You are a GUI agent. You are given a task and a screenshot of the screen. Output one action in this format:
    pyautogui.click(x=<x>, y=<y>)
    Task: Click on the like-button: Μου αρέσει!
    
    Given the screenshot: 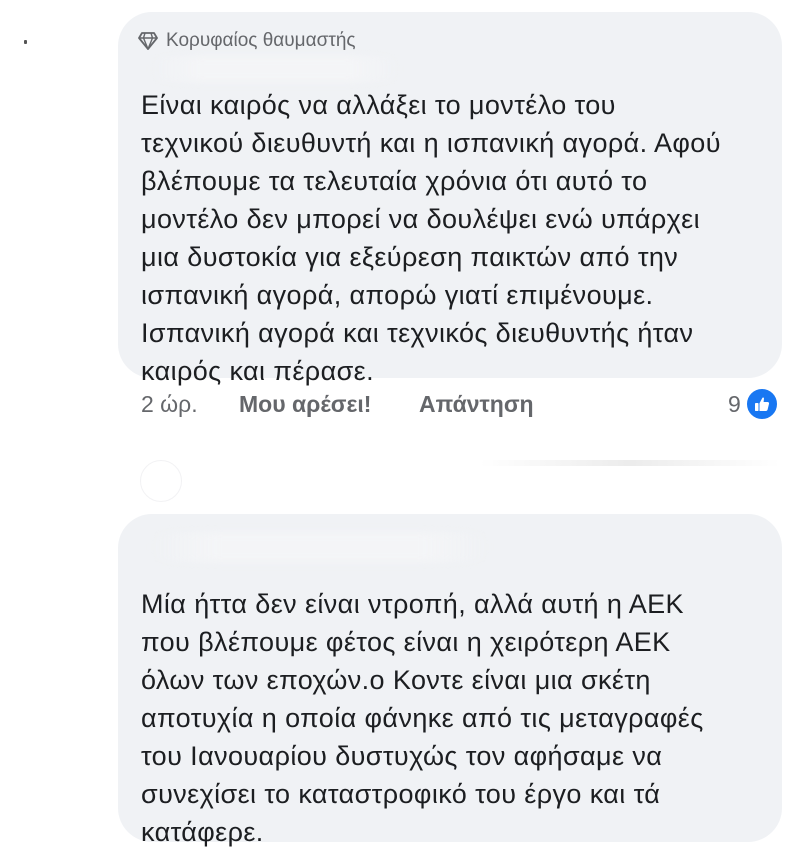 What is the action you would take?
    pyautogui.click(x=329, y=404)
    